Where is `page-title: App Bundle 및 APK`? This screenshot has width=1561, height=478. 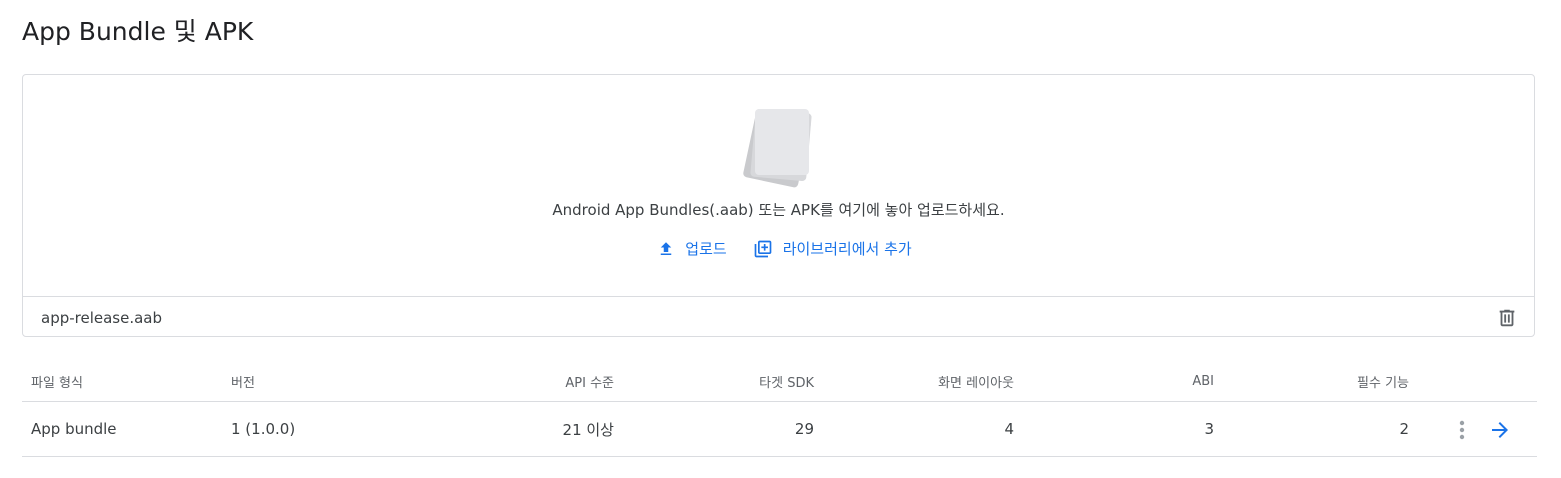
page-title: App Bundle 및 APK is located at coordinates (138, 31).